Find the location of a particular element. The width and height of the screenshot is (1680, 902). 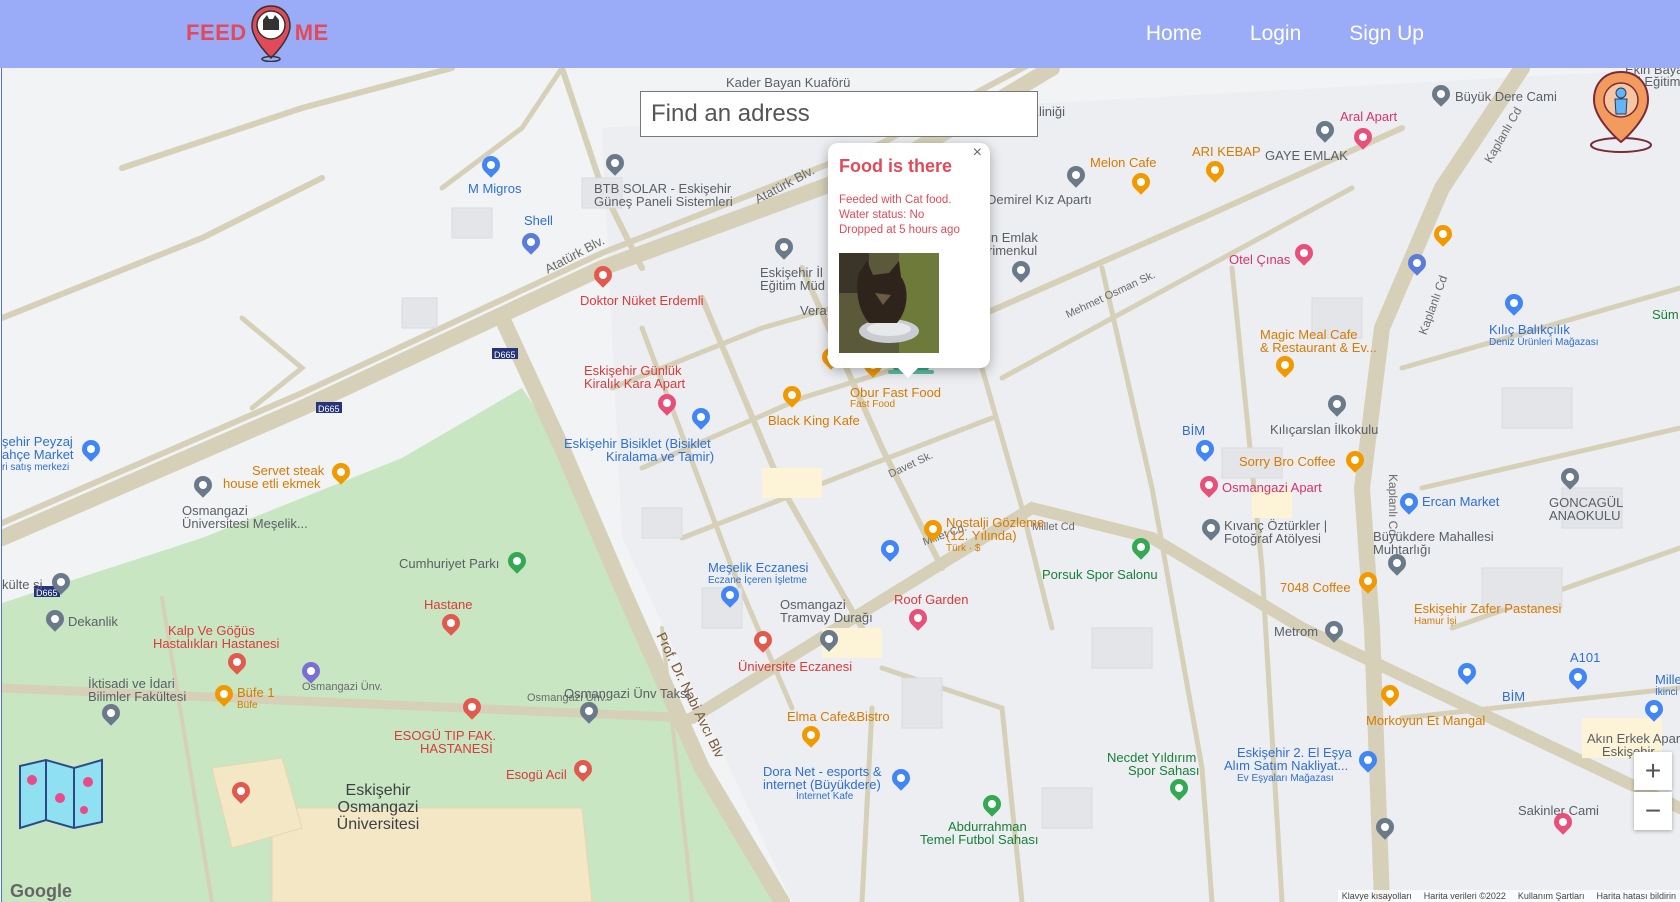

nav-signup-link: Sign Up is located at coordinates (1386, 34).